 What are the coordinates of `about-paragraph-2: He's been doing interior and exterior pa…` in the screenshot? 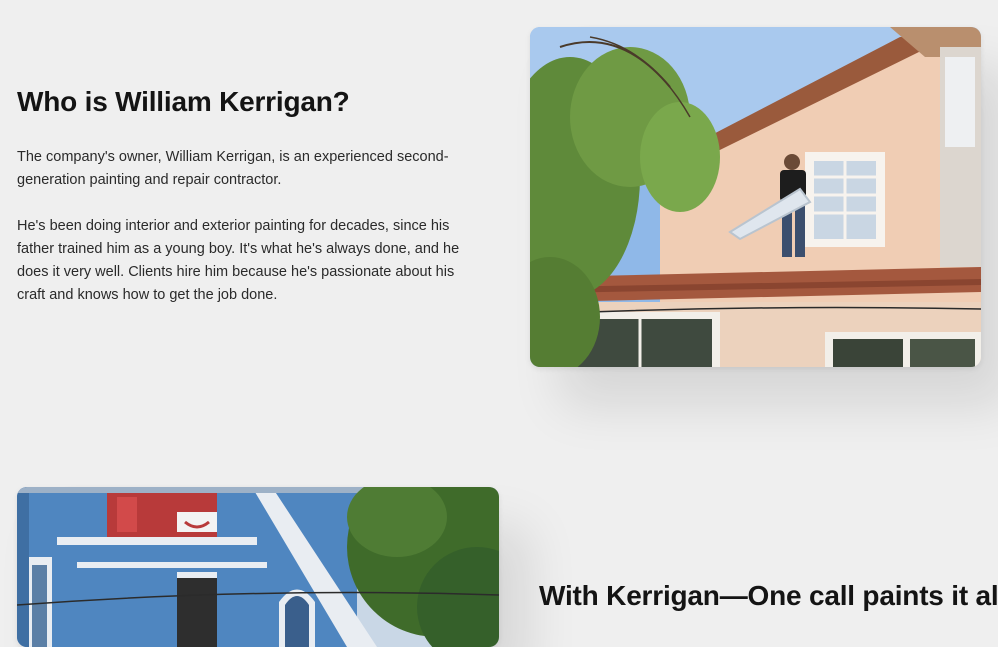 It's located at (238, 260).